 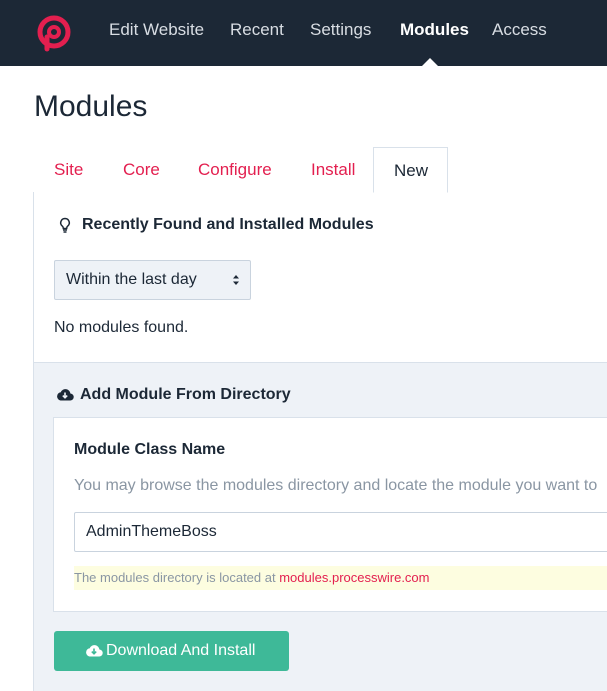 I want to click on tab-core: Core, so click(x=141, y=170).